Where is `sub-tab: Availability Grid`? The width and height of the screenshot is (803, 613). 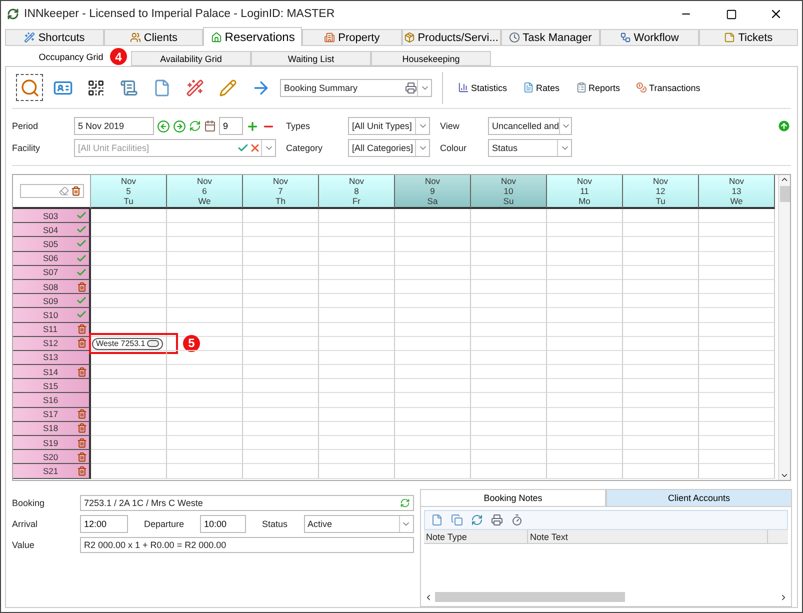 sub-tab: Availability Grid is located at coordinates (191, 58).